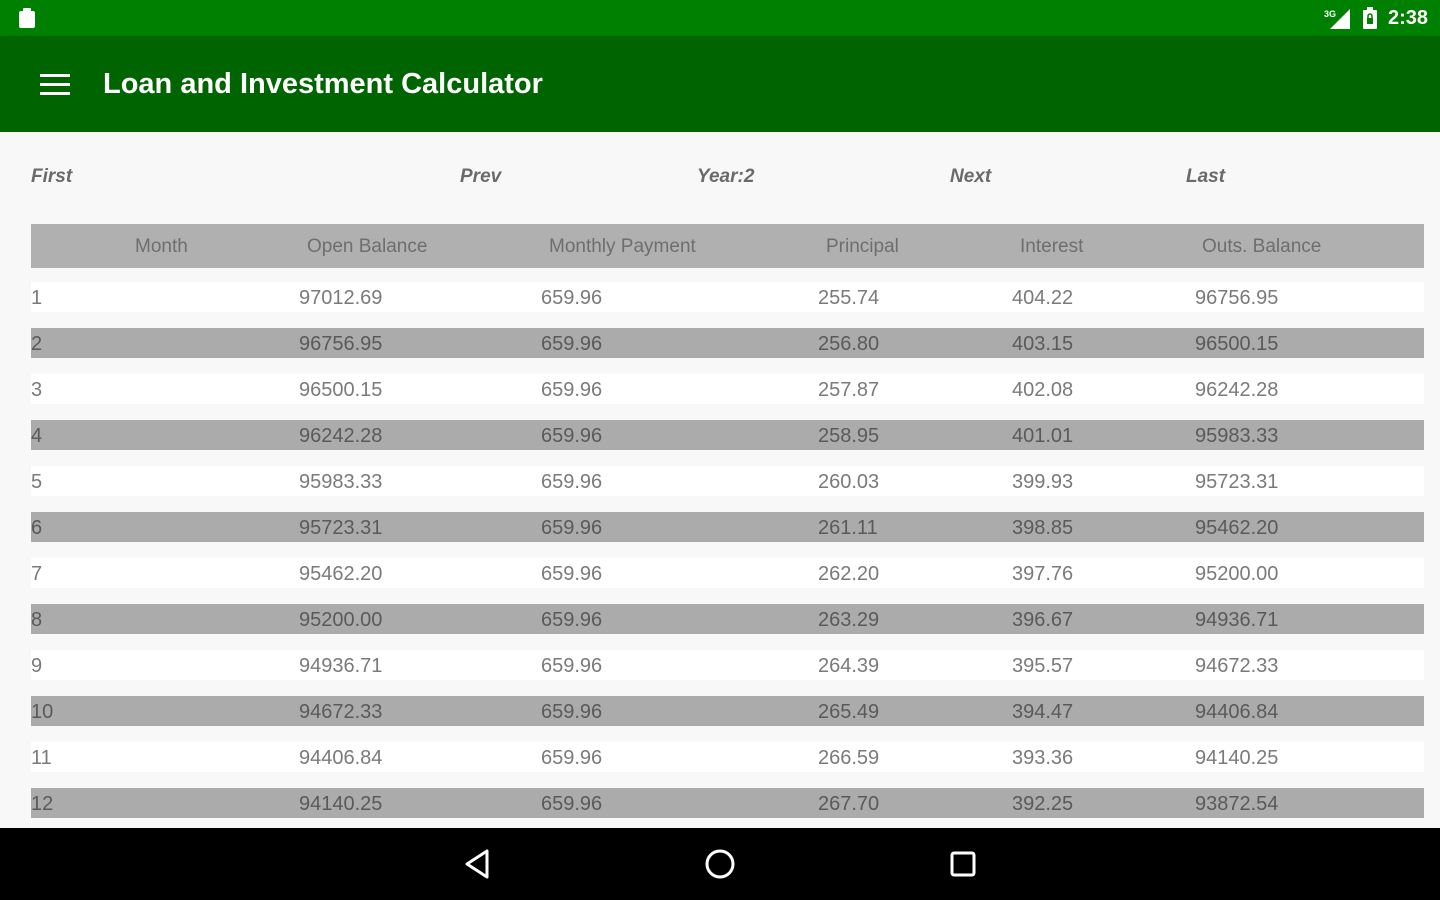 The height and width of the screenshot is (900, 1440). I want to click on last-page-link: Last, so click(1205, 177).